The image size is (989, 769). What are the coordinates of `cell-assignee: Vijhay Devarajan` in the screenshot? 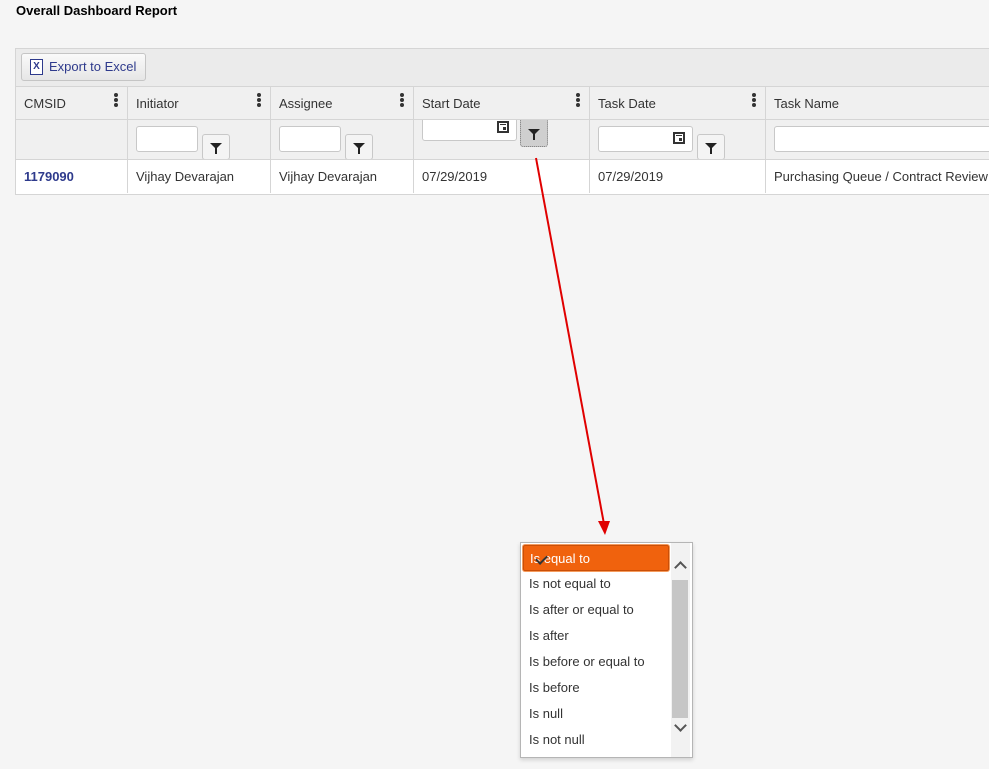 It's located at (342, 176).